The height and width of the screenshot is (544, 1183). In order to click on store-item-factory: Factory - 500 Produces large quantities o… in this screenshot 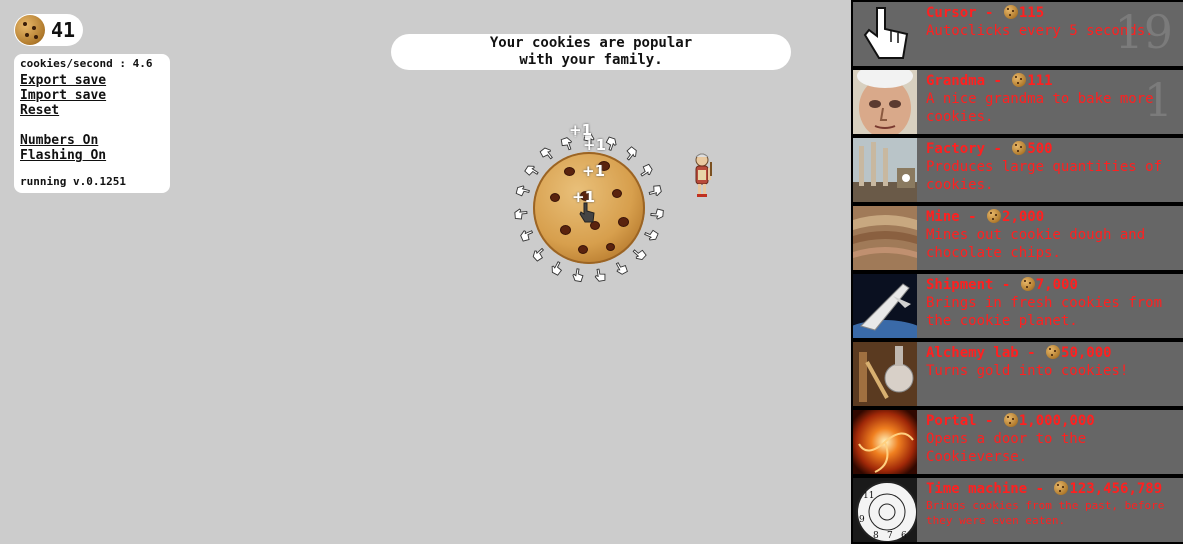, I will do `click(1018, 170)`.